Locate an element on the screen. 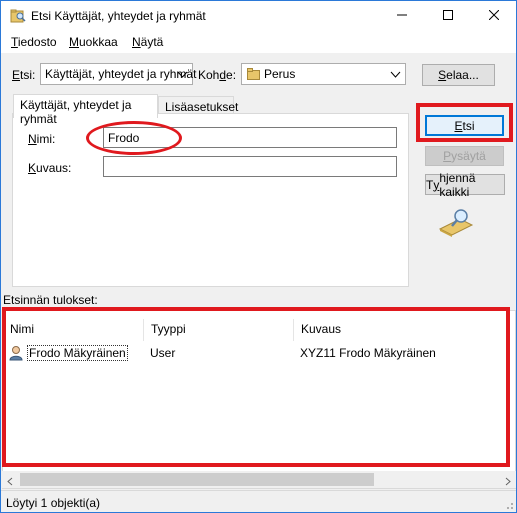 The height and width of the screenshot is (513, 517). location-value: Perus is located at coordinates (280, 74).